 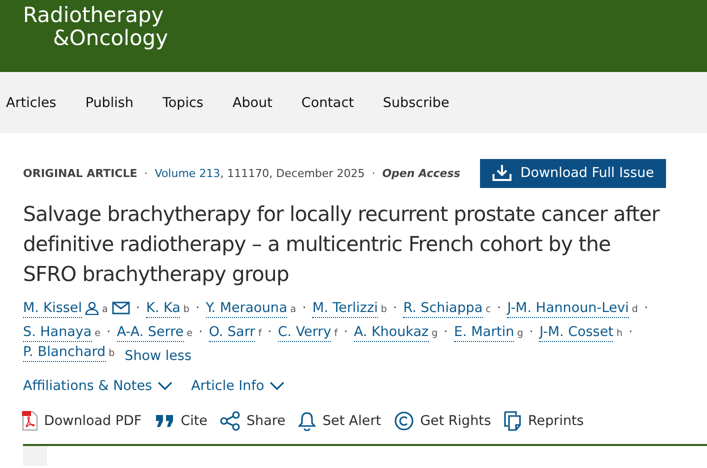 I want to click on expand-toggle: Affiliations & Notes, so click(x=98, y=386).